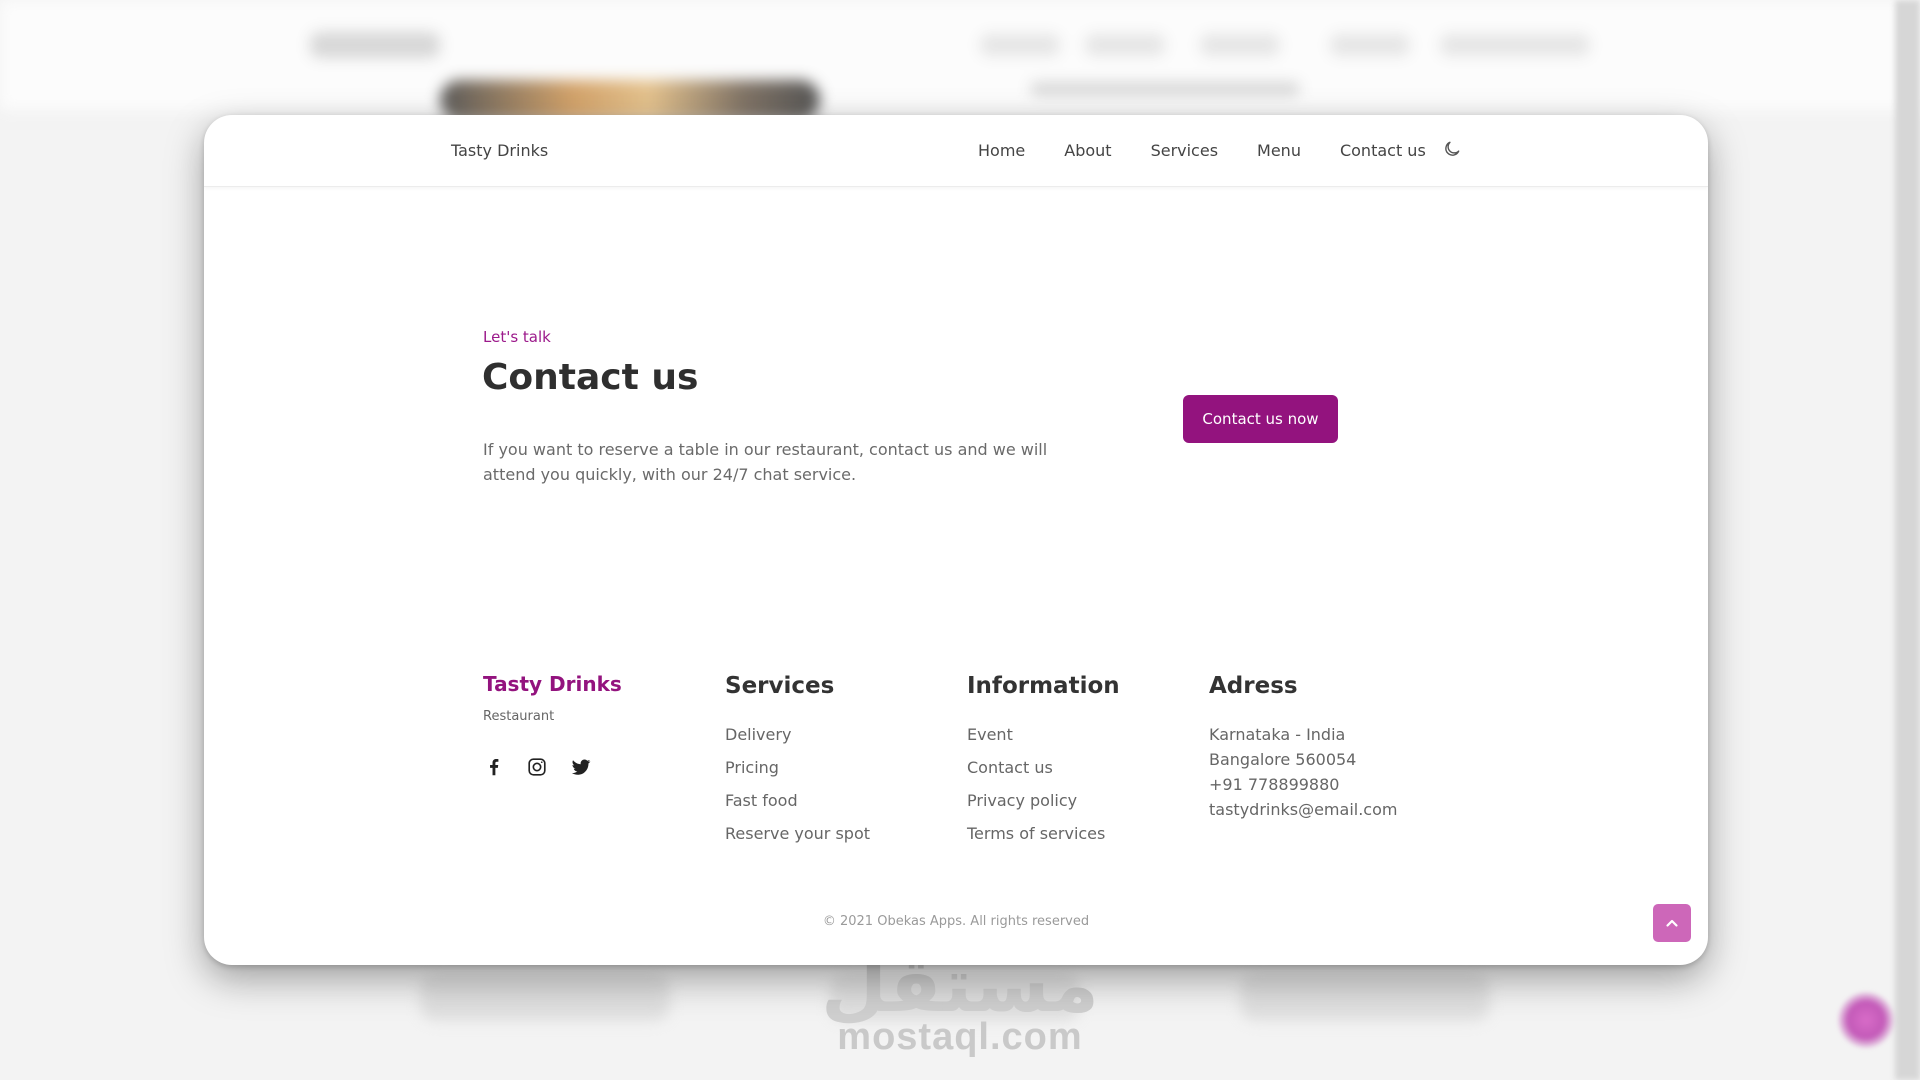 The width and height of the screenshot is (1920, 1080). Describe the element at coordinates (499, 150) in the screenshot. I see `navbar-brand: Tasty Drinks` at that location.